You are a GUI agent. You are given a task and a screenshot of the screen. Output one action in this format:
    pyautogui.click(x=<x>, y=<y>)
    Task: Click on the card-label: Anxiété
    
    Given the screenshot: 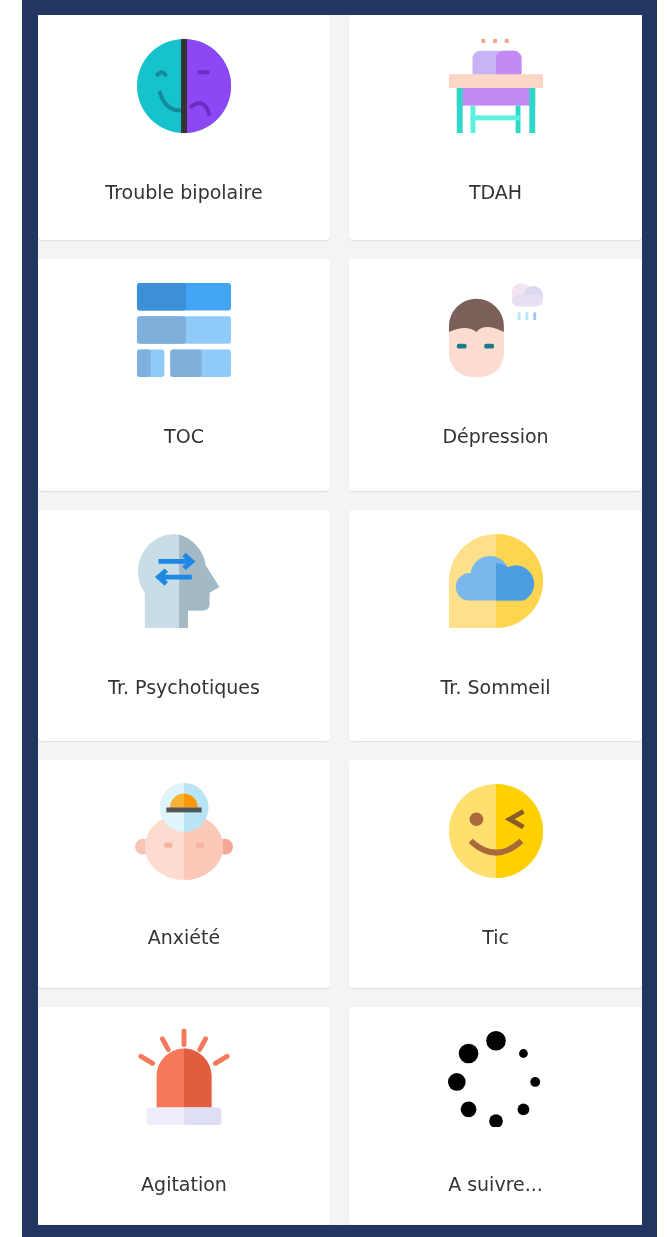 What is the action you would take?
    pyautogui.click(x=184, y=937)
    